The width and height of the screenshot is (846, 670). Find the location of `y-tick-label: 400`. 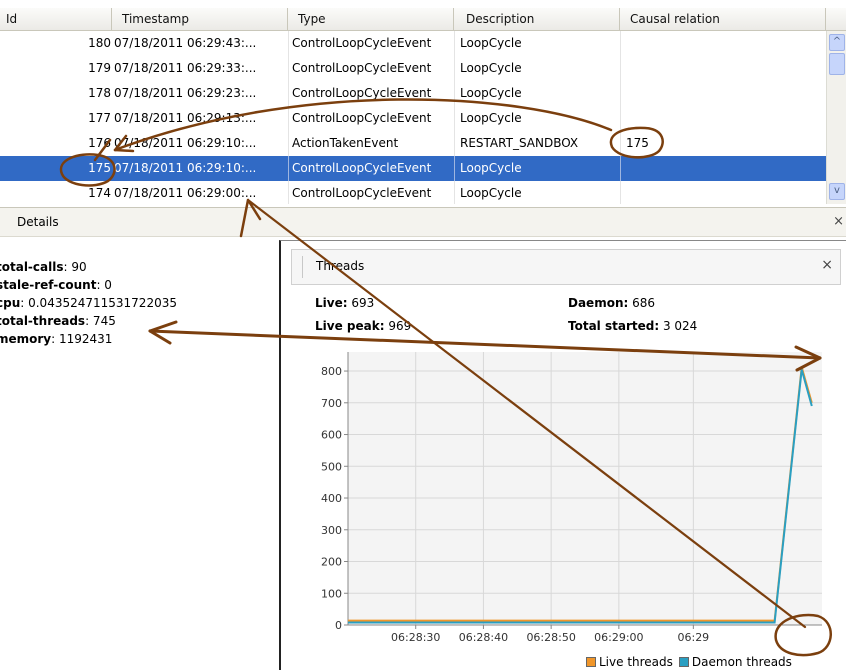

y-tick-label: 400 is located at coordinates (331, 498).